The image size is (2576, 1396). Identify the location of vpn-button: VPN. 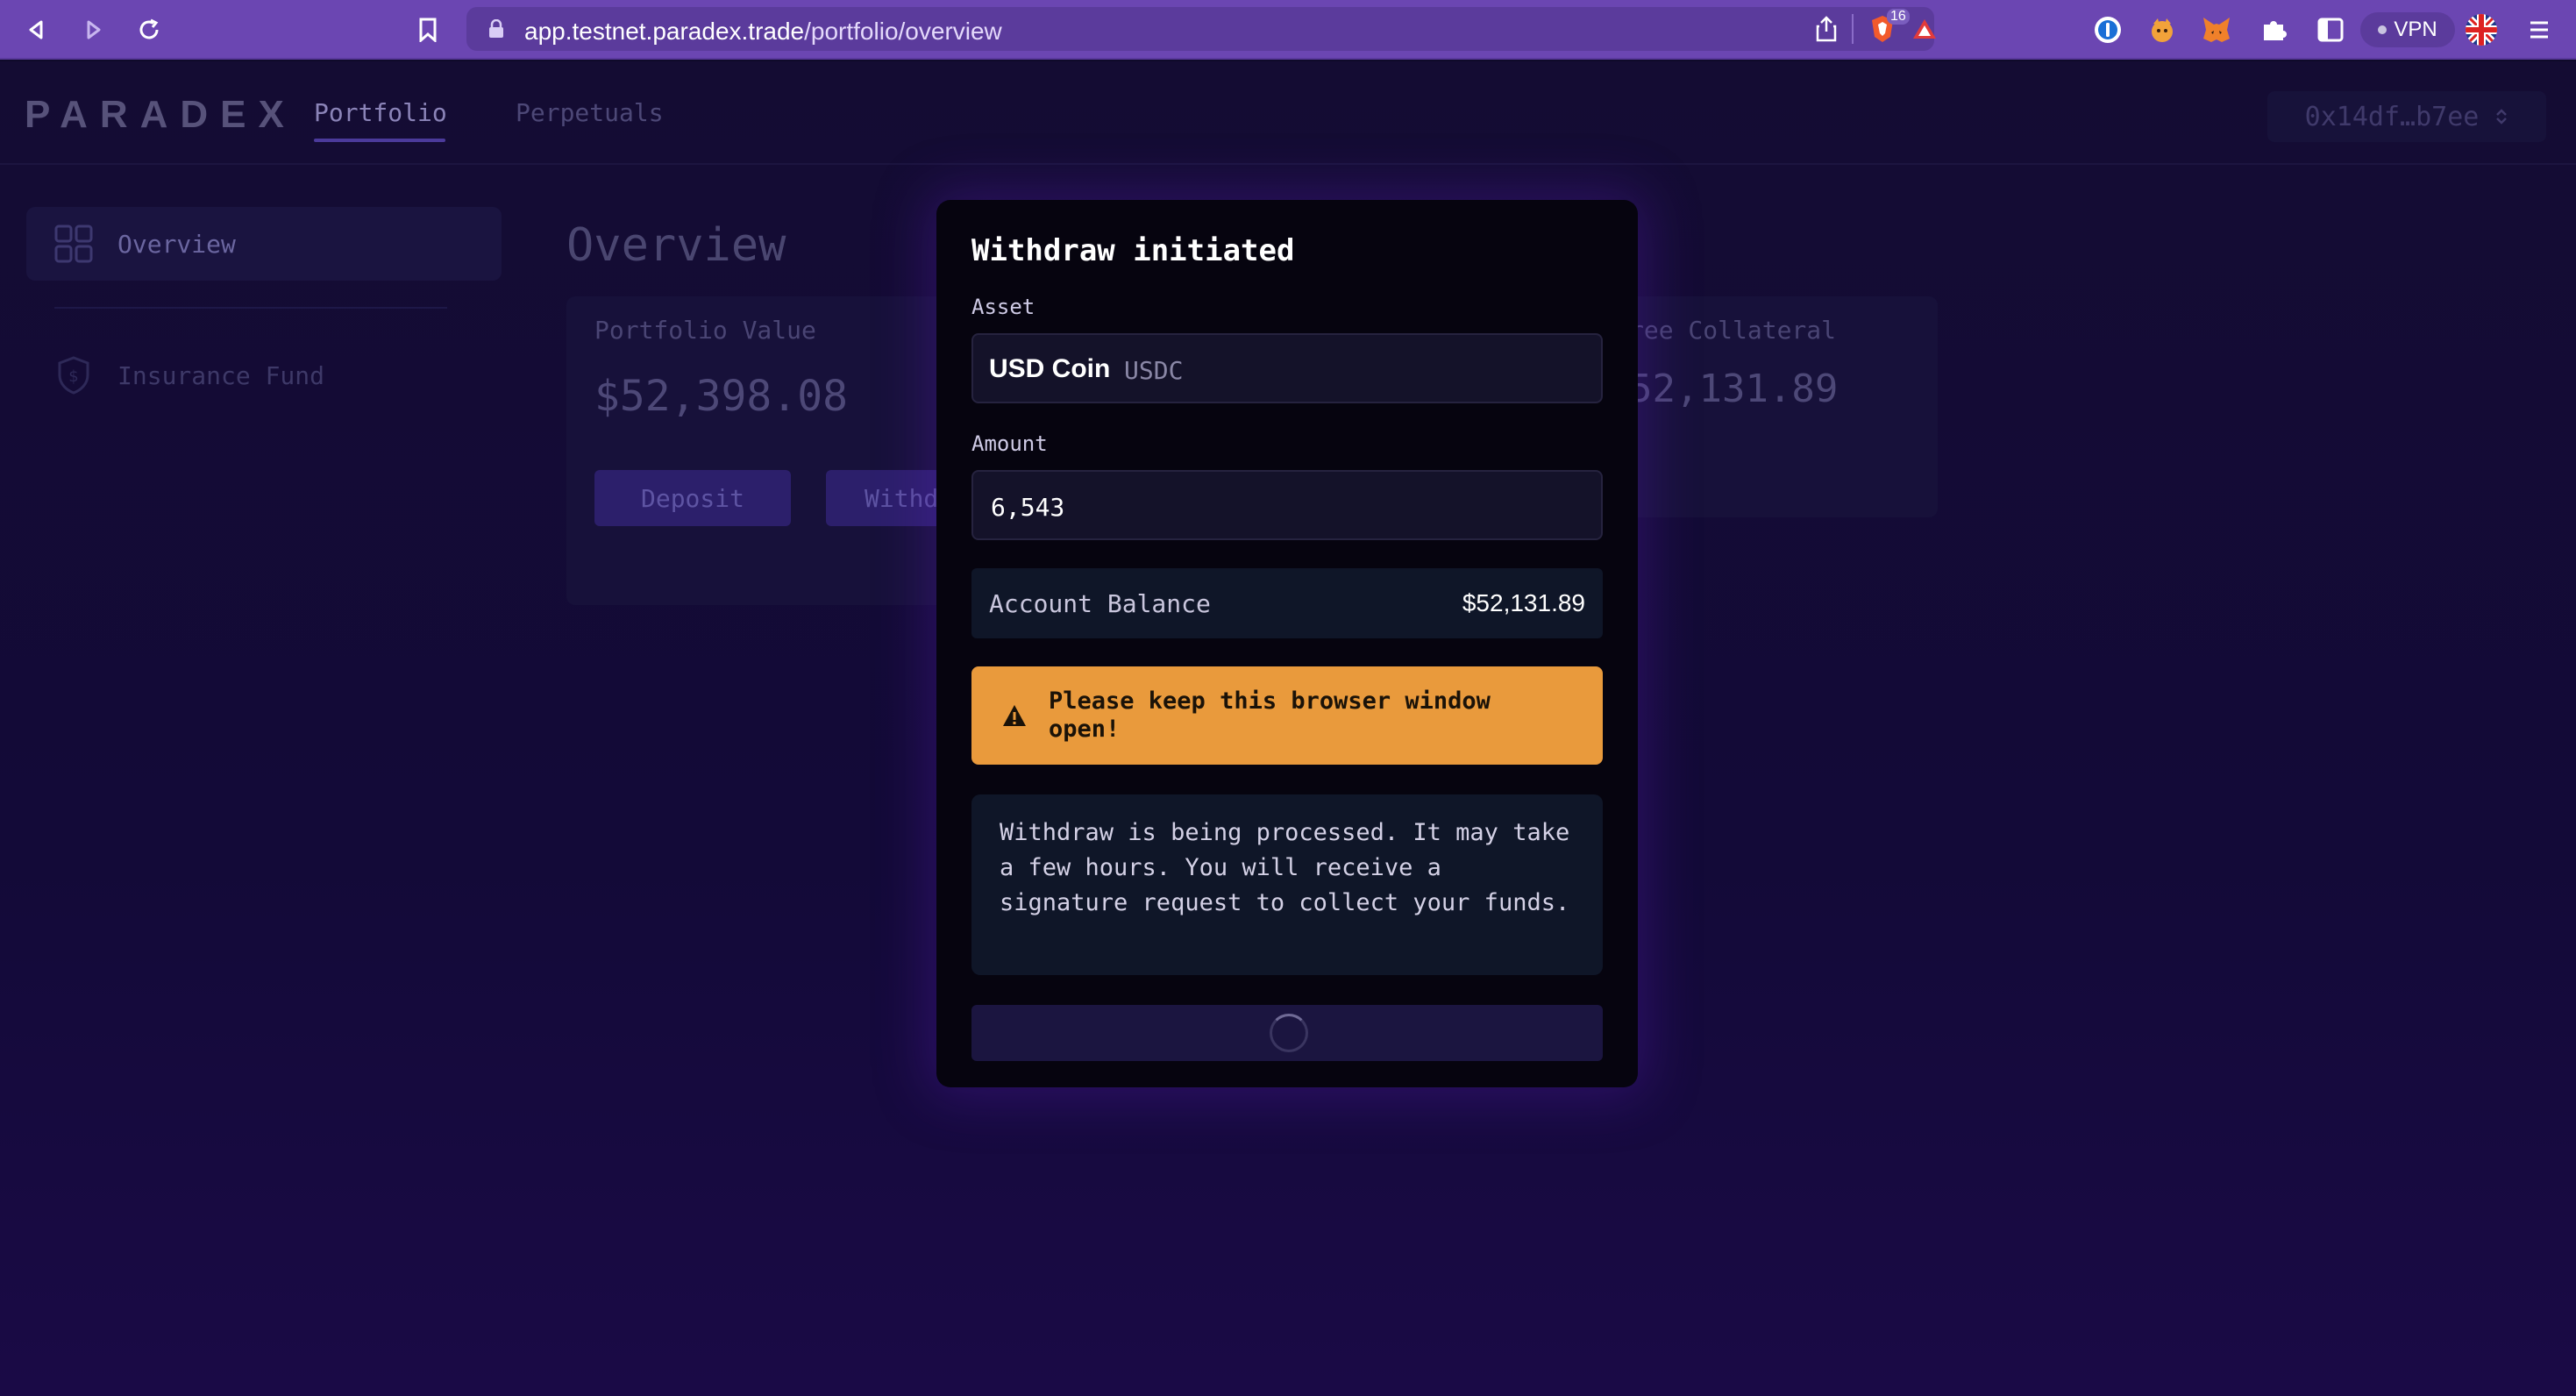
(2407, 29).